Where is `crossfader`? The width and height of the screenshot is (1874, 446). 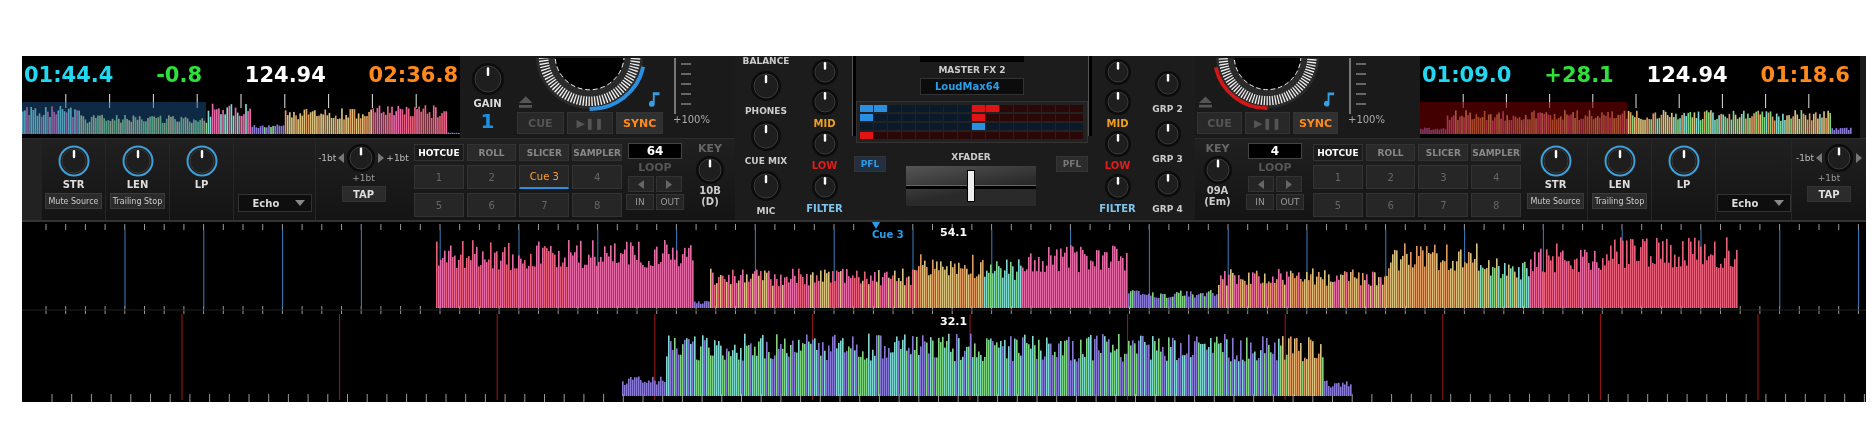
crossfader is located at coordinates (971, 186).